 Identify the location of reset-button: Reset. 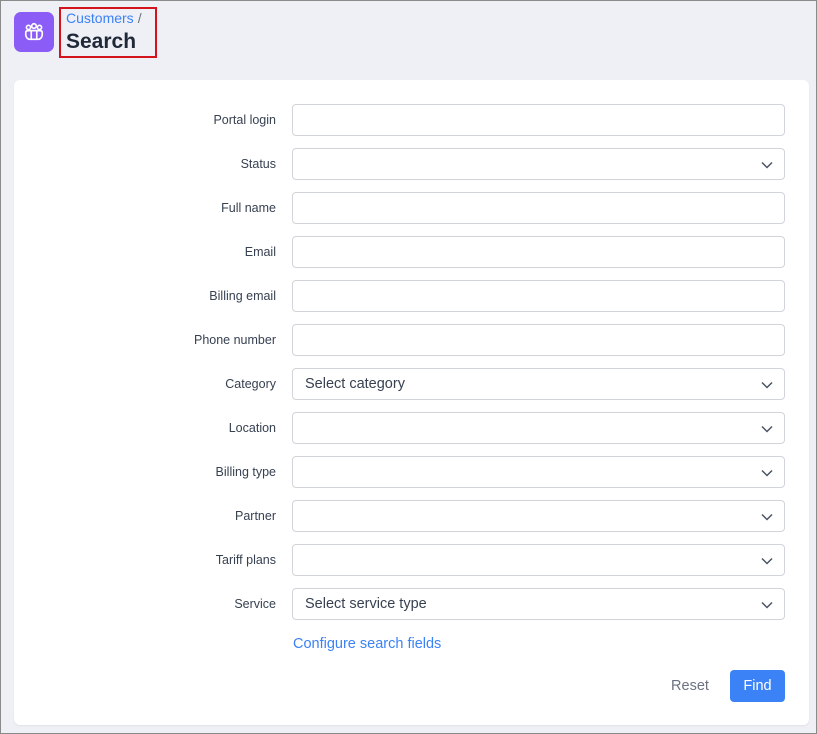
(690, 686).